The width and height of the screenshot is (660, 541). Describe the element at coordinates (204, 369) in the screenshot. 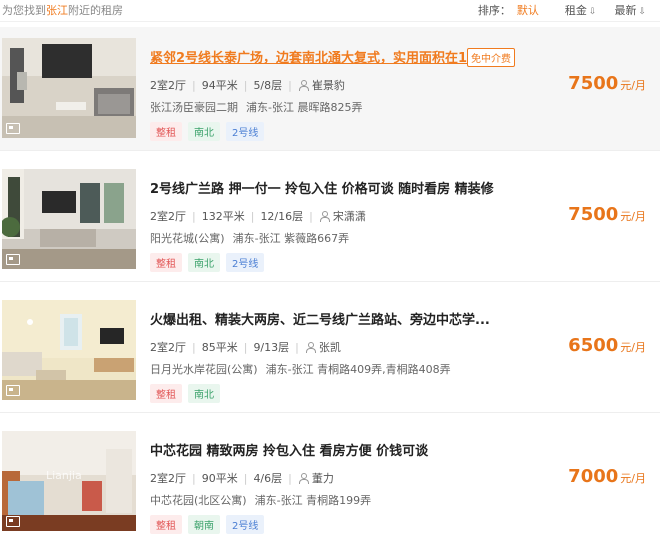

I see `community-name: 日月光水岸花园(公寓)` at that location.